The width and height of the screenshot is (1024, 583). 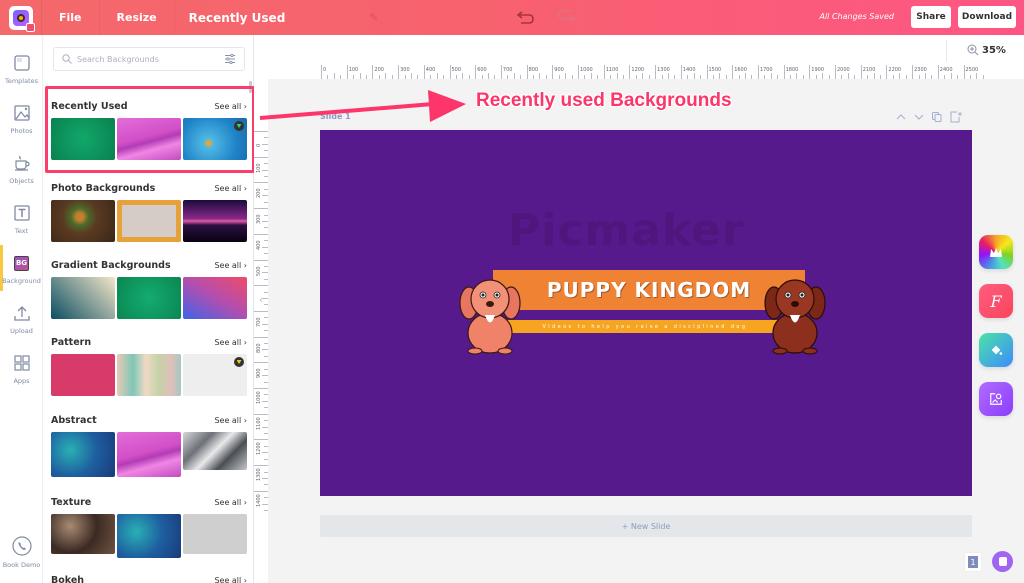 I want to click on search-backgrounds: Search Backgrounds, so click(x=149, y=59).